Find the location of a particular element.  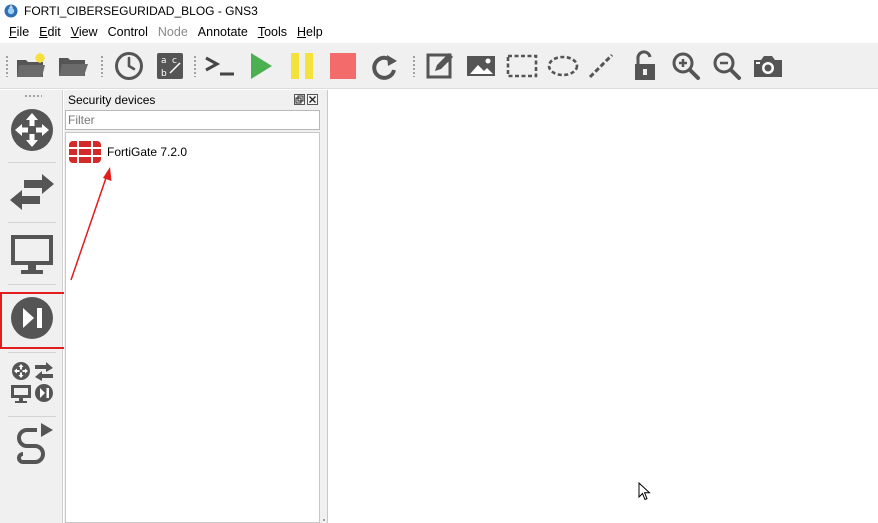

browse-switches-button is located at coordinates (32, 192).